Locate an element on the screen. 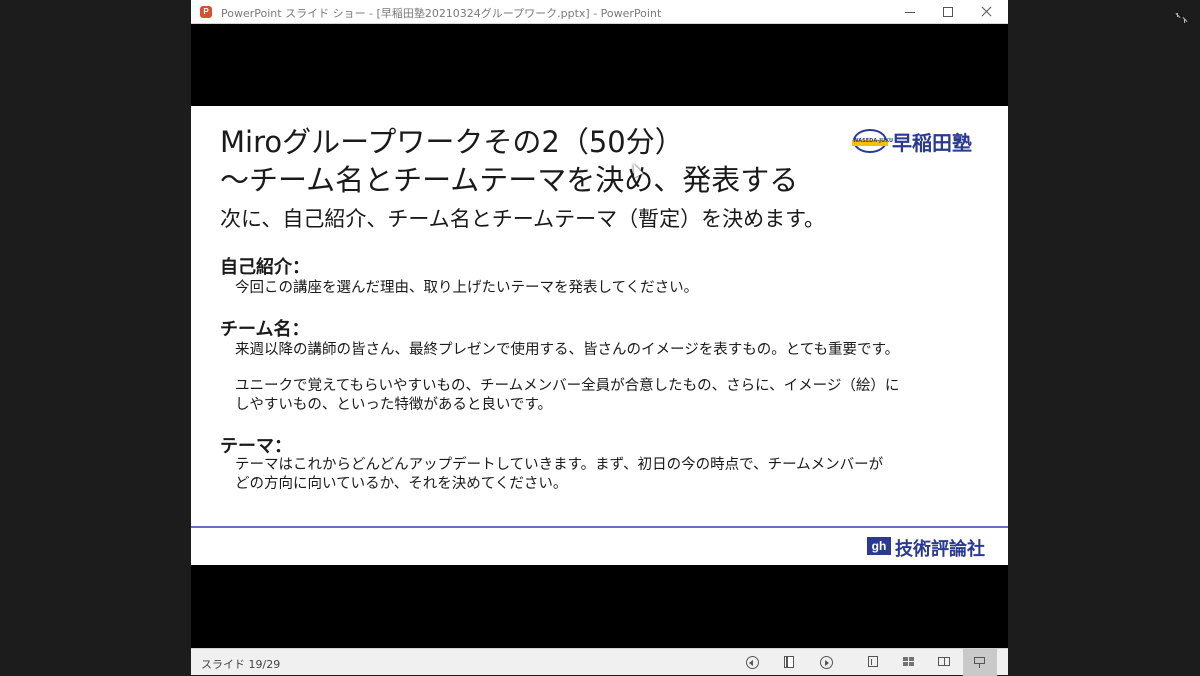 The height and width of the screenshot is (676, 1200). slide-subtitle: 次に、自己紹介、チーム名とチームテーマ（暫定）を決めます。 is located at coordinates (523, 219).